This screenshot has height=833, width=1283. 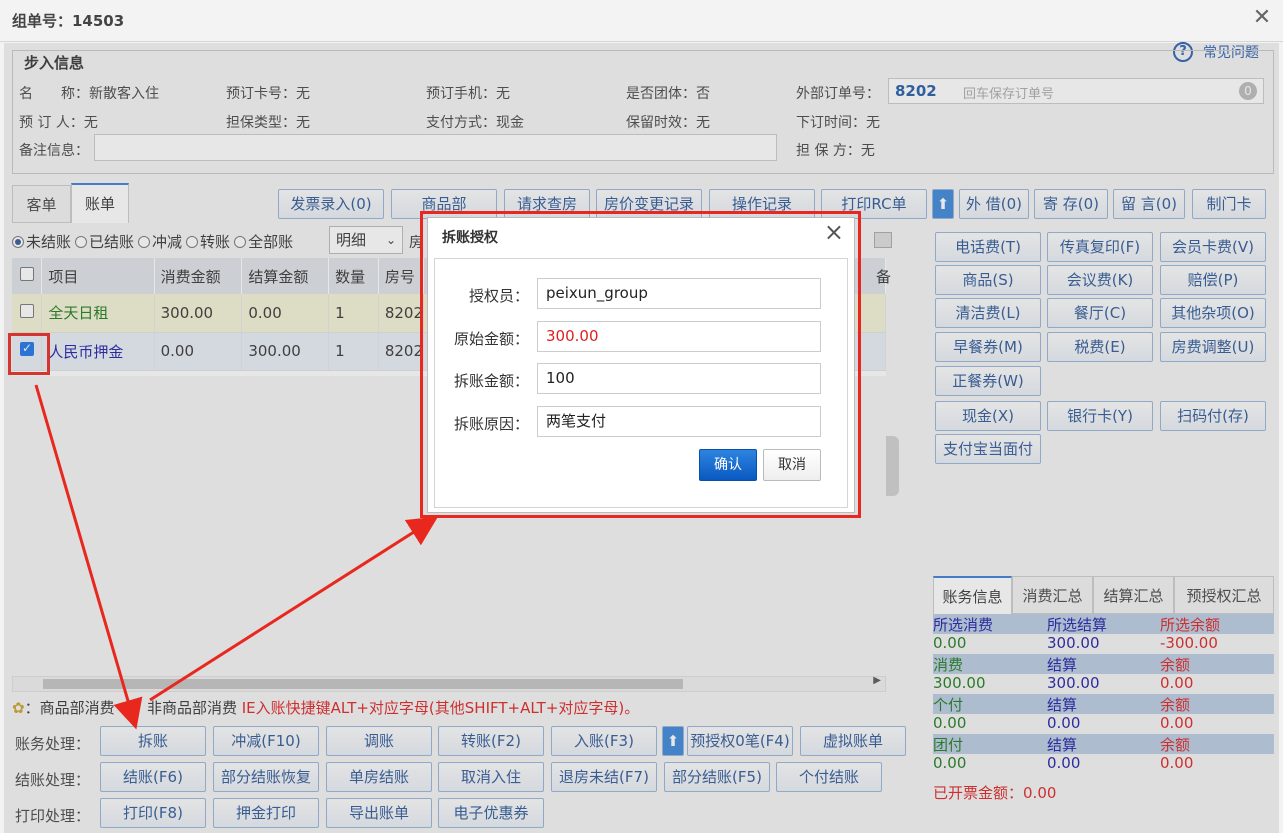 What do you see at coordinates (294, 609) in the screenshot?
I see `arrow-to-dialog` at bounding box center [294, 609].